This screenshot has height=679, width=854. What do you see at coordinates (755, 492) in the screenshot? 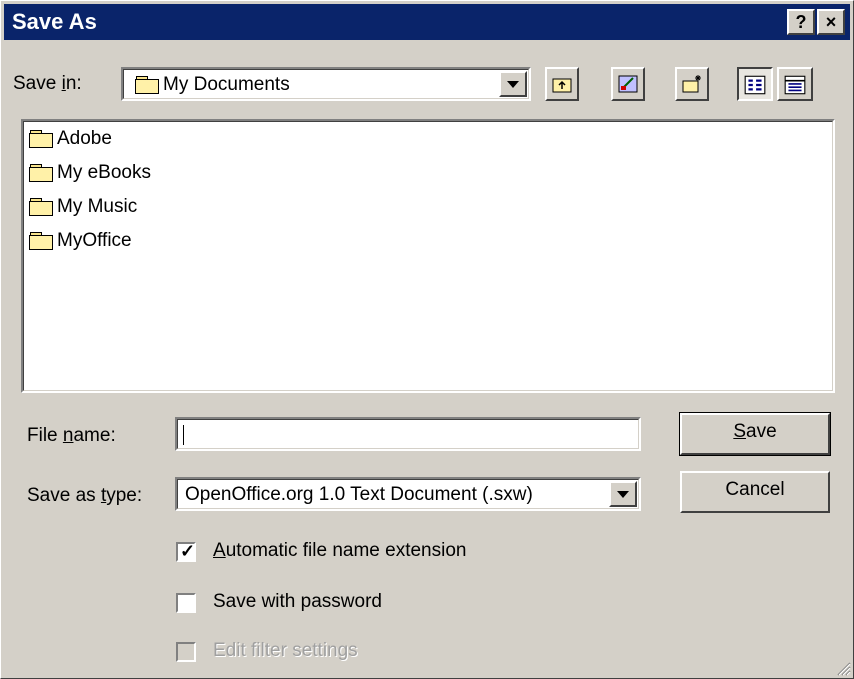
I see `cancel-button: Cancel` at bounding box center [755, 492].